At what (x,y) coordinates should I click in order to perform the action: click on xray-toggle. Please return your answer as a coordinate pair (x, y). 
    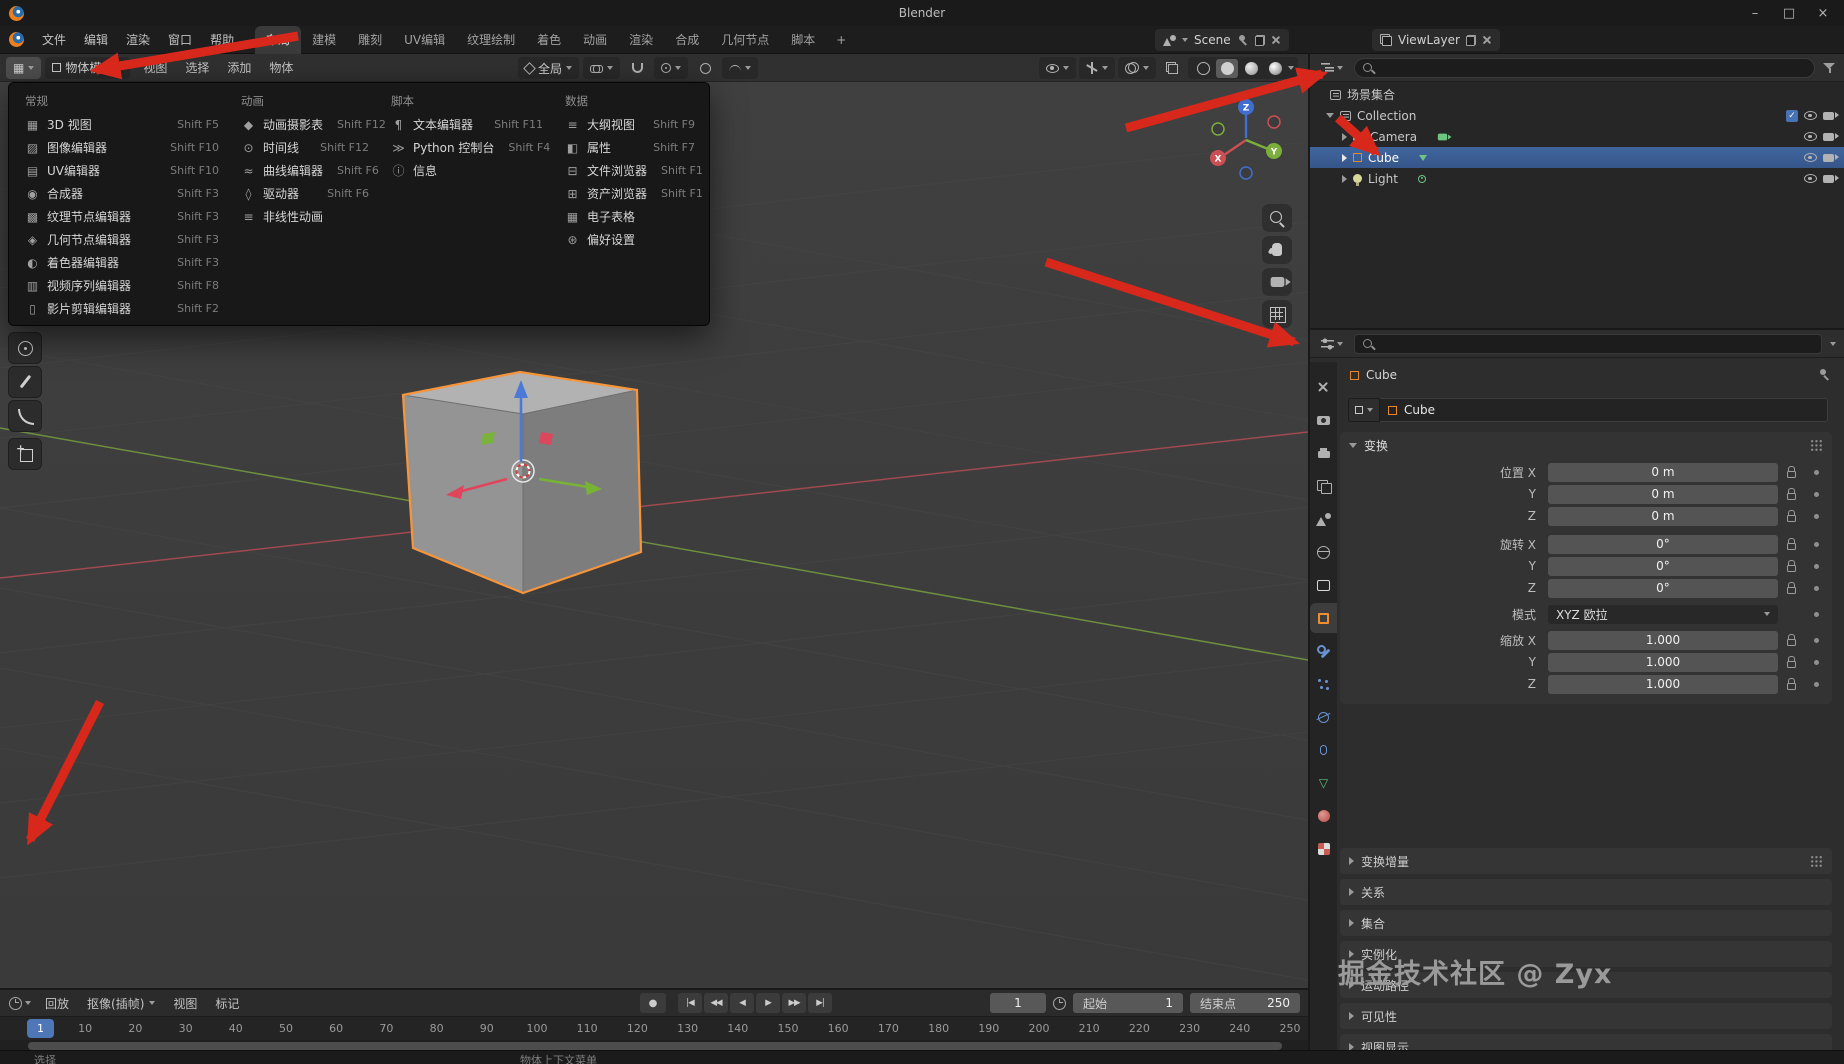
    Looking at the image, I should click on (1172, 68).